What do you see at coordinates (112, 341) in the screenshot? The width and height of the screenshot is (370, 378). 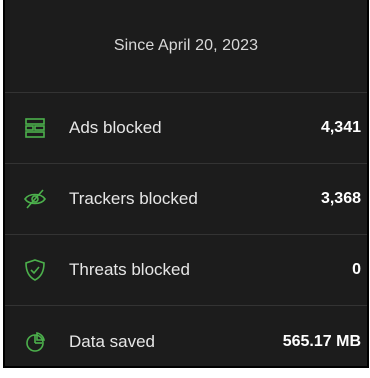 I see `stat-label: Data saved` at bounding box center [112, 341].